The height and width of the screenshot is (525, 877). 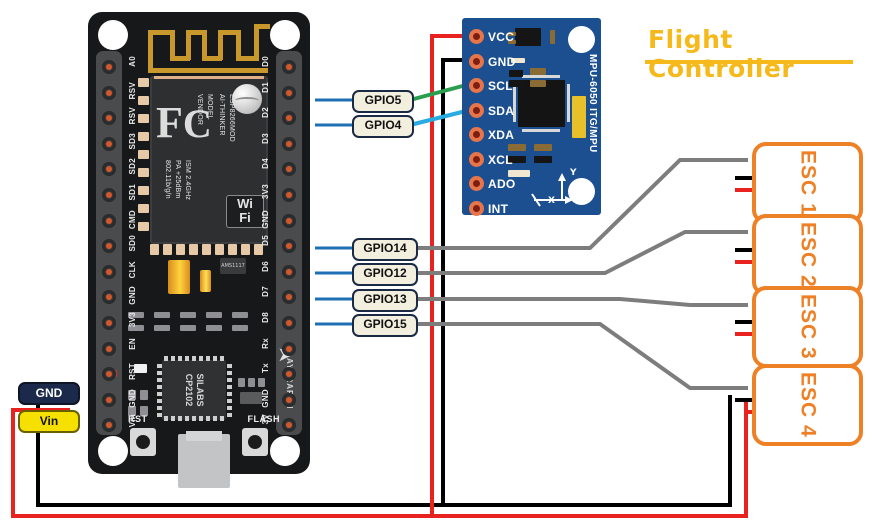 I want to click on esp-castellated-pads, so click(x=209, y=249).